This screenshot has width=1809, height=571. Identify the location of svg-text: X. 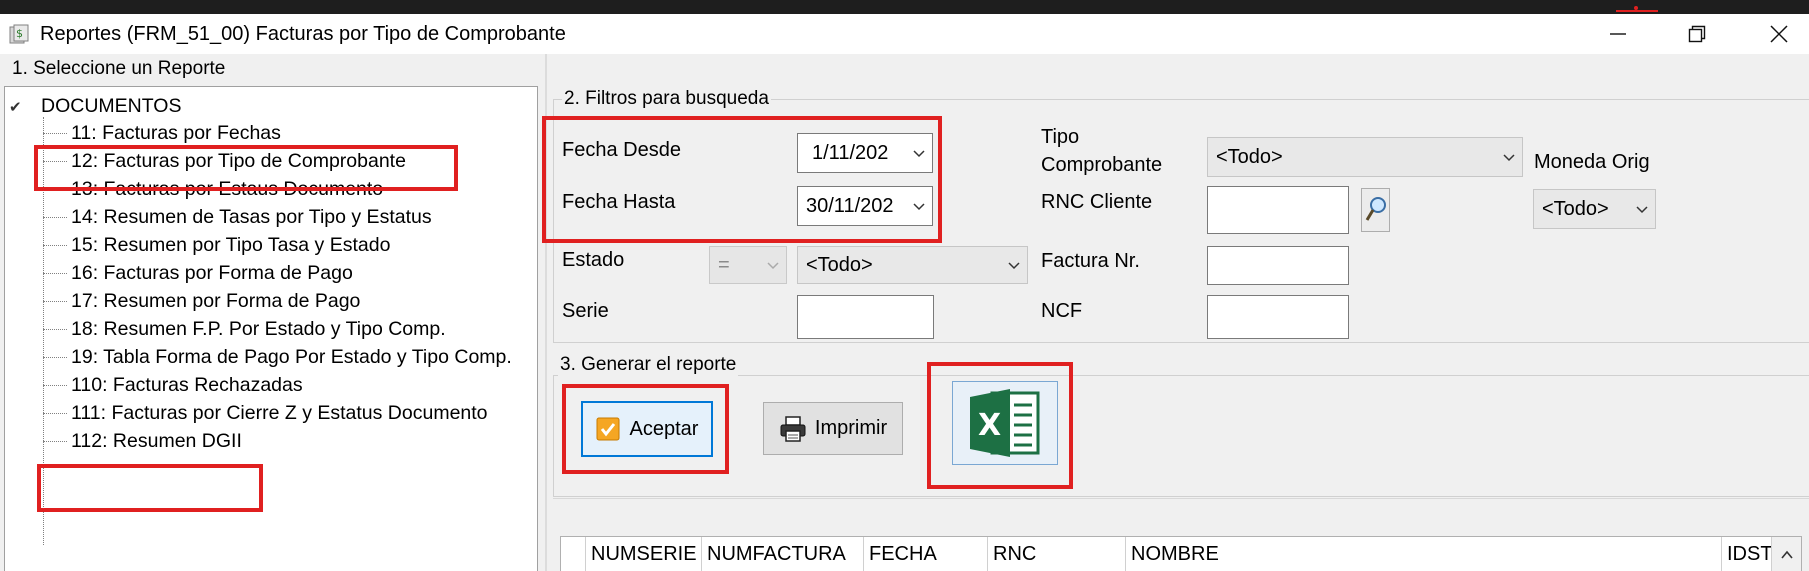
(989, 425).